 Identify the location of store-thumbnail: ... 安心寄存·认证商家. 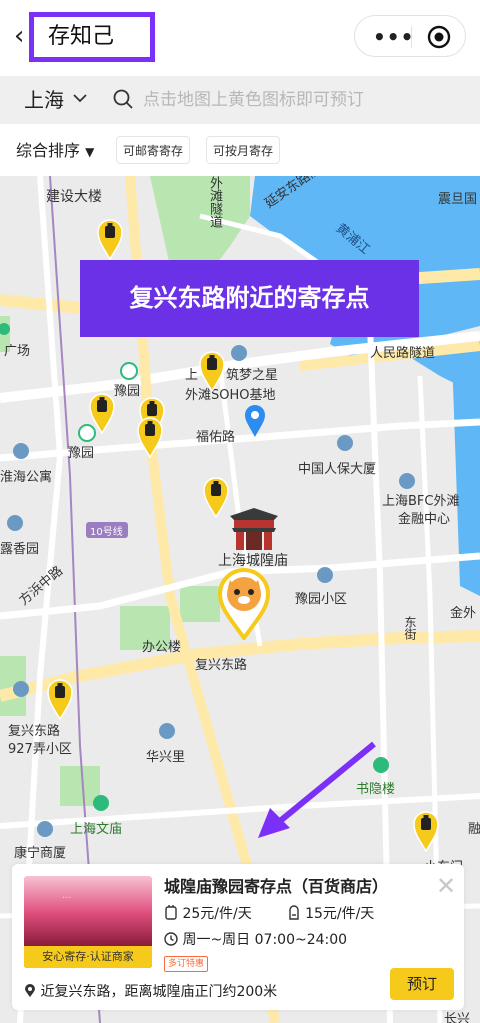
(88, 922).